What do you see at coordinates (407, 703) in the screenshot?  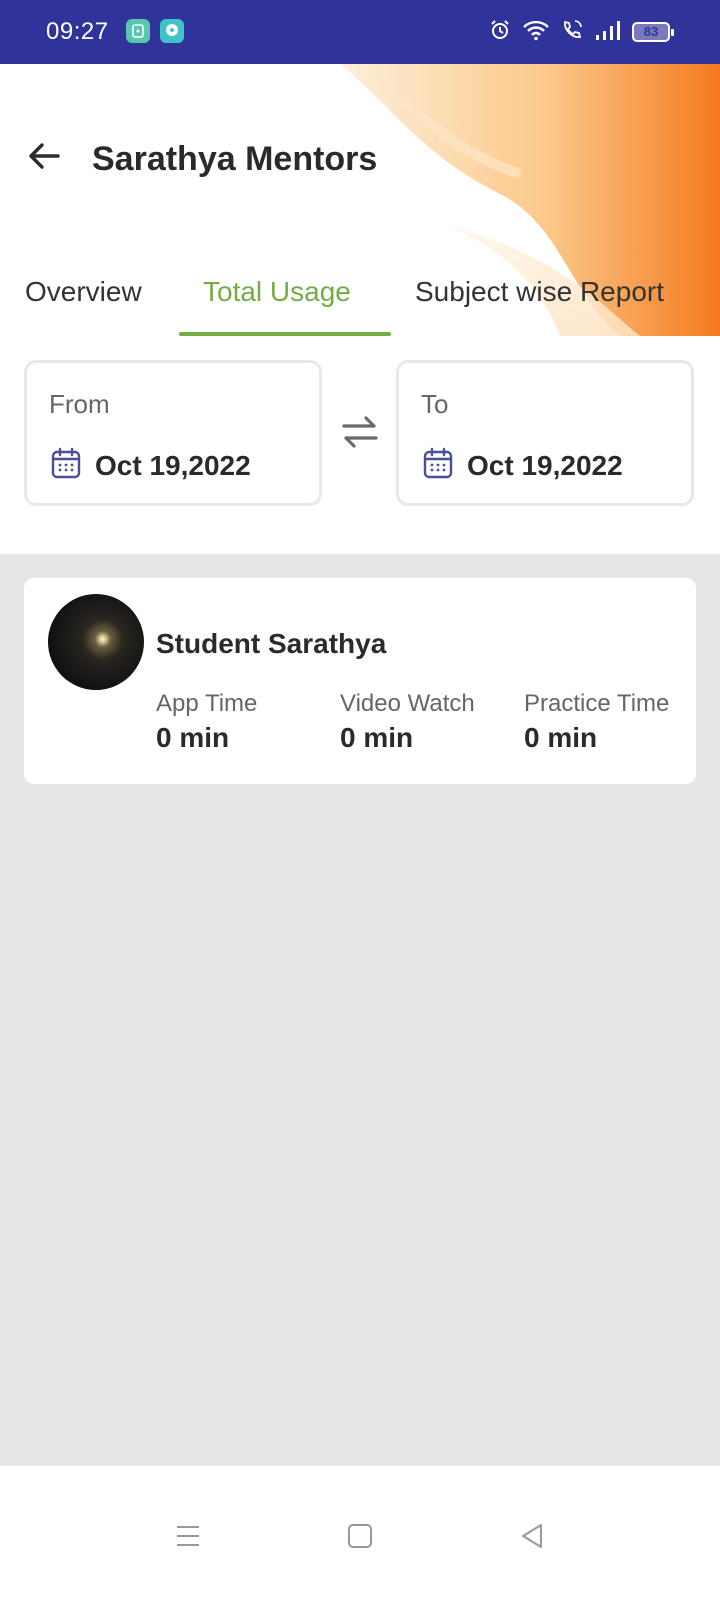 I see `video-watch-label: Video Watch` at bounding box center [407, 703].